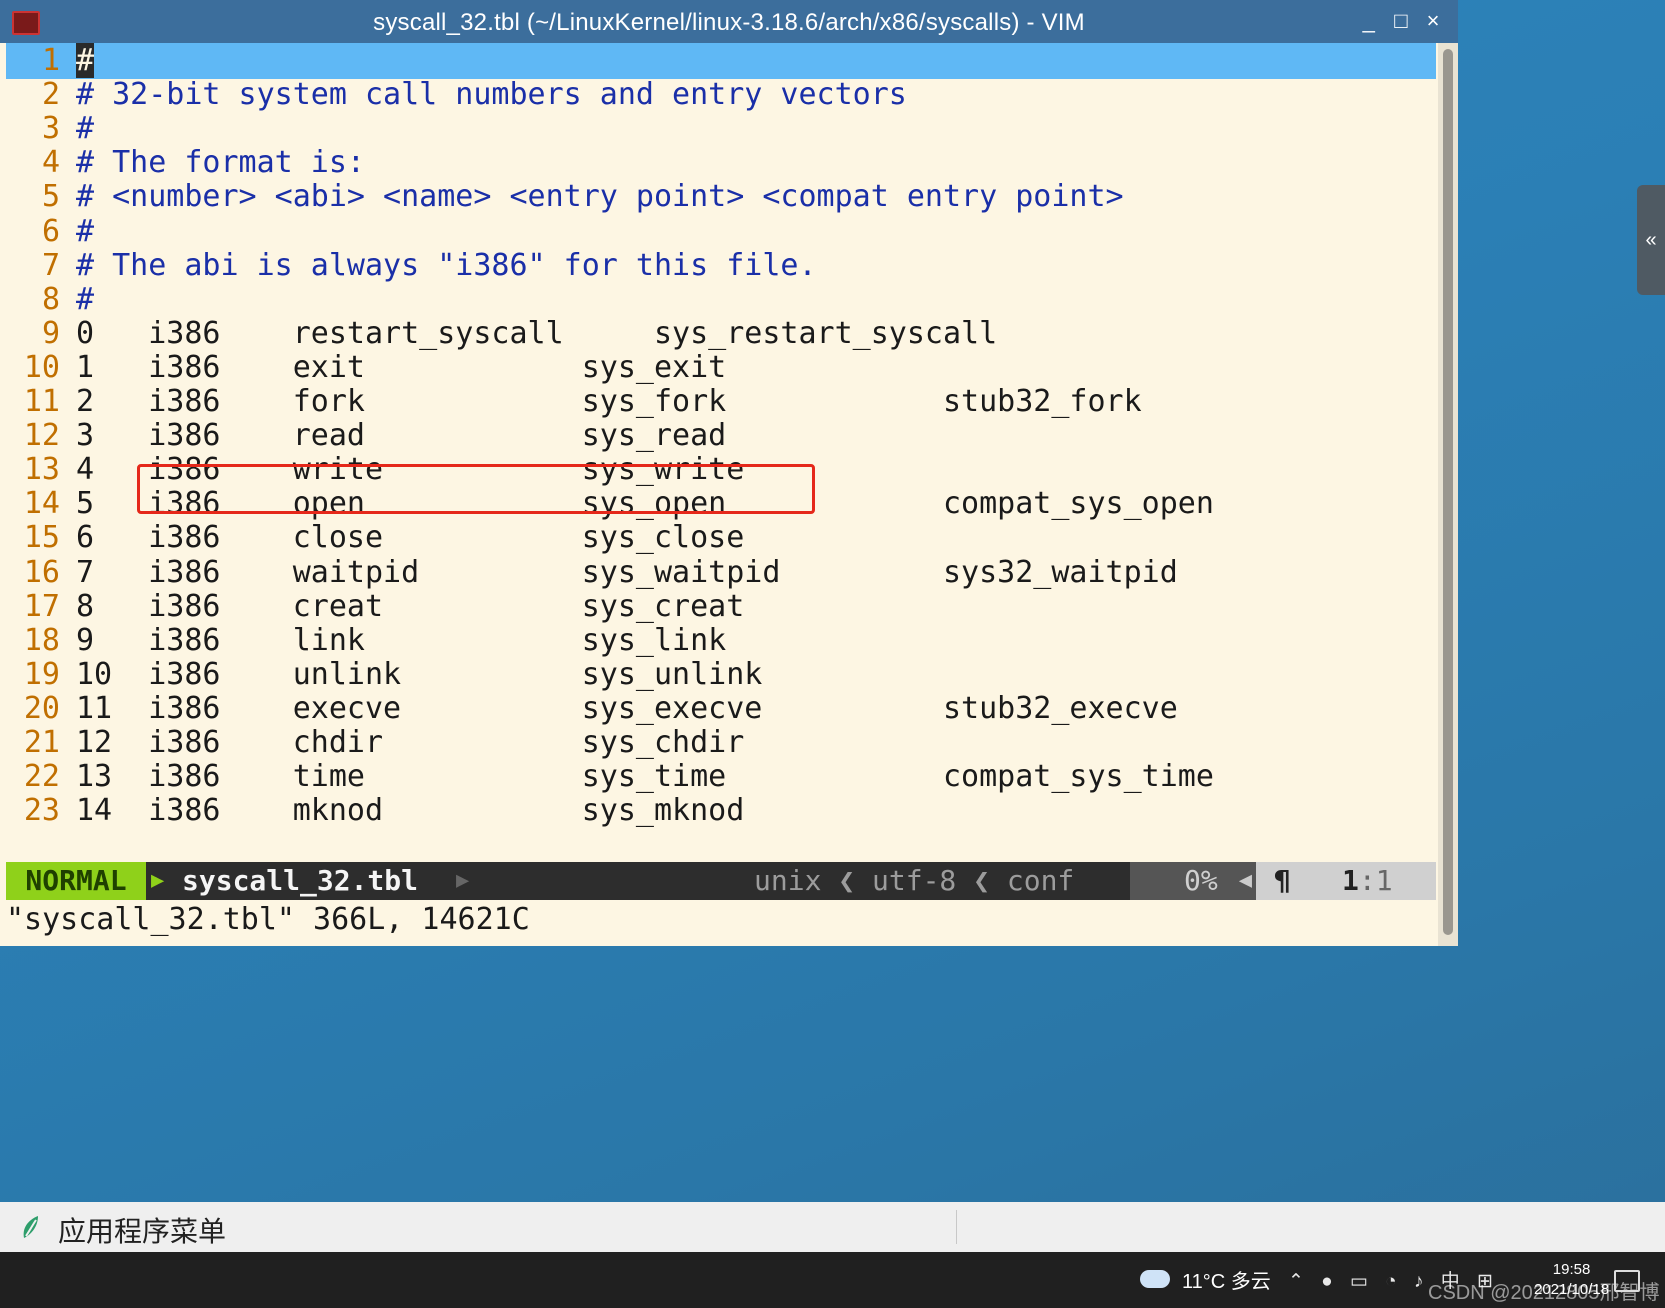 This screenshot has width=1665, height=1308. Describe the element at coordinates (1651, 240) in the screenshot. I see `side-panel-toggle: «` at that location.